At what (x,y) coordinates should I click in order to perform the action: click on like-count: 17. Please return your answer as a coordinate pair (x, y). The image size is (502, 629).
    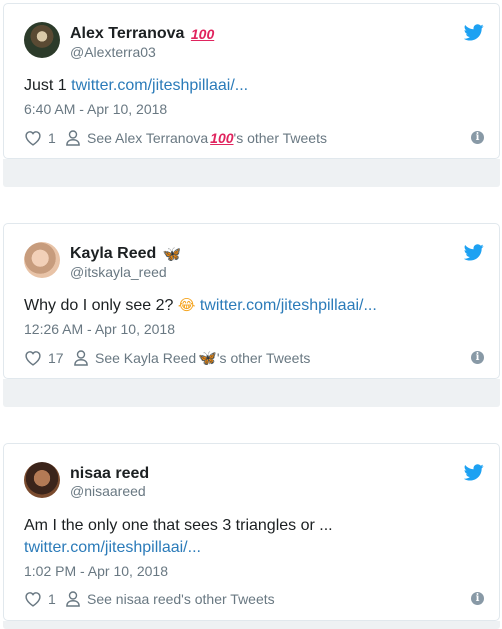
    Looking at the image, I should click on (56, 358).